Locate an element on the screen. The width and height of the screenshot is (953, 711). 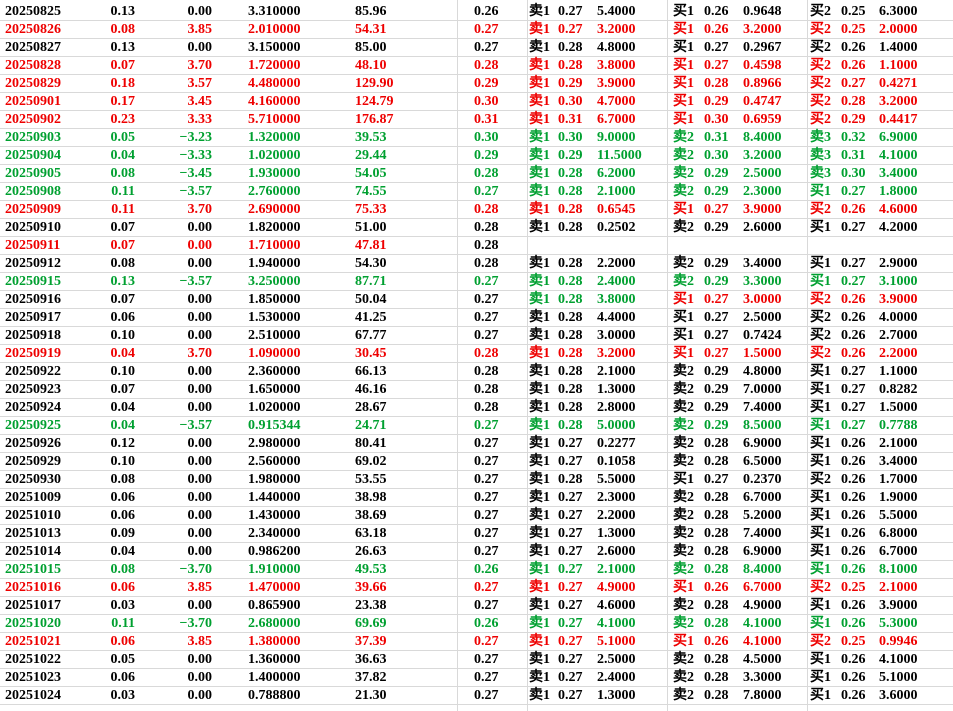
cell-date: 20250905 is located at coordinates (50, 174).